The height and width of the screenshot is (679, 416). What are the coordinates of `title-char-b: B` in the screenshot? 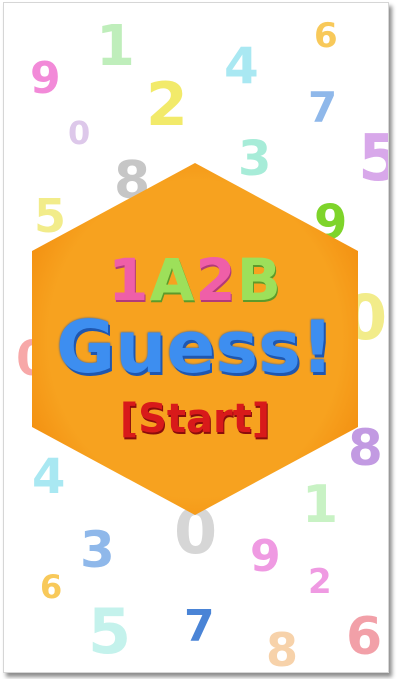 It's located at (259, 280).